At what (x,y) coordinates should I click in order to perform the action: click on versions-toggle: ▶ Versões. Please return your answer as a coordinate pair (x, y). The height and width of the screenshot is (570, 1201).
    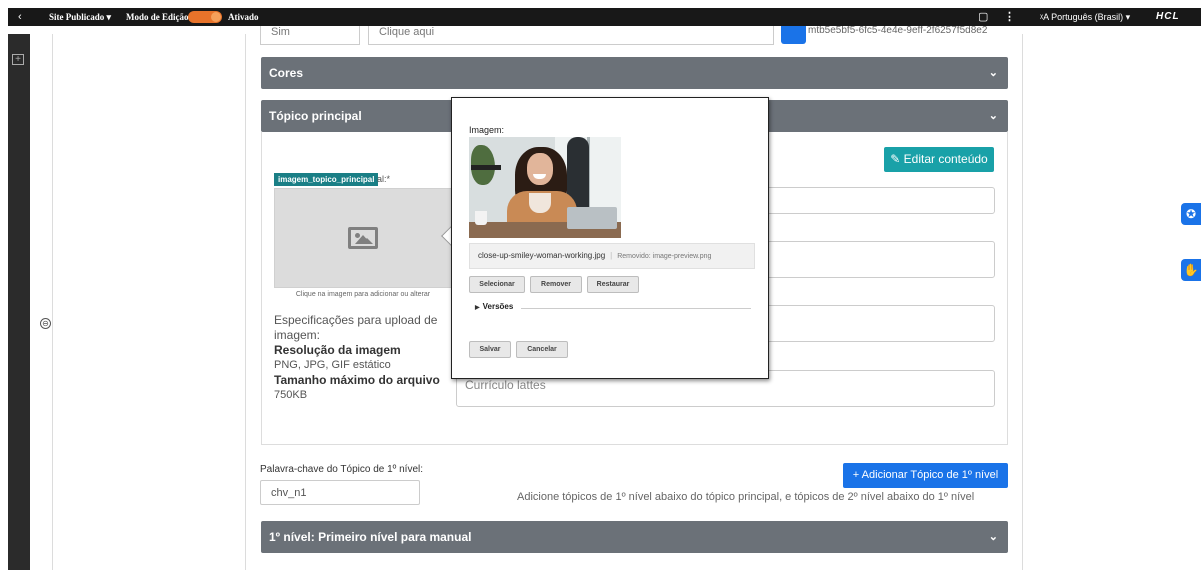
    Looking at the image, I should click on (494, 306).